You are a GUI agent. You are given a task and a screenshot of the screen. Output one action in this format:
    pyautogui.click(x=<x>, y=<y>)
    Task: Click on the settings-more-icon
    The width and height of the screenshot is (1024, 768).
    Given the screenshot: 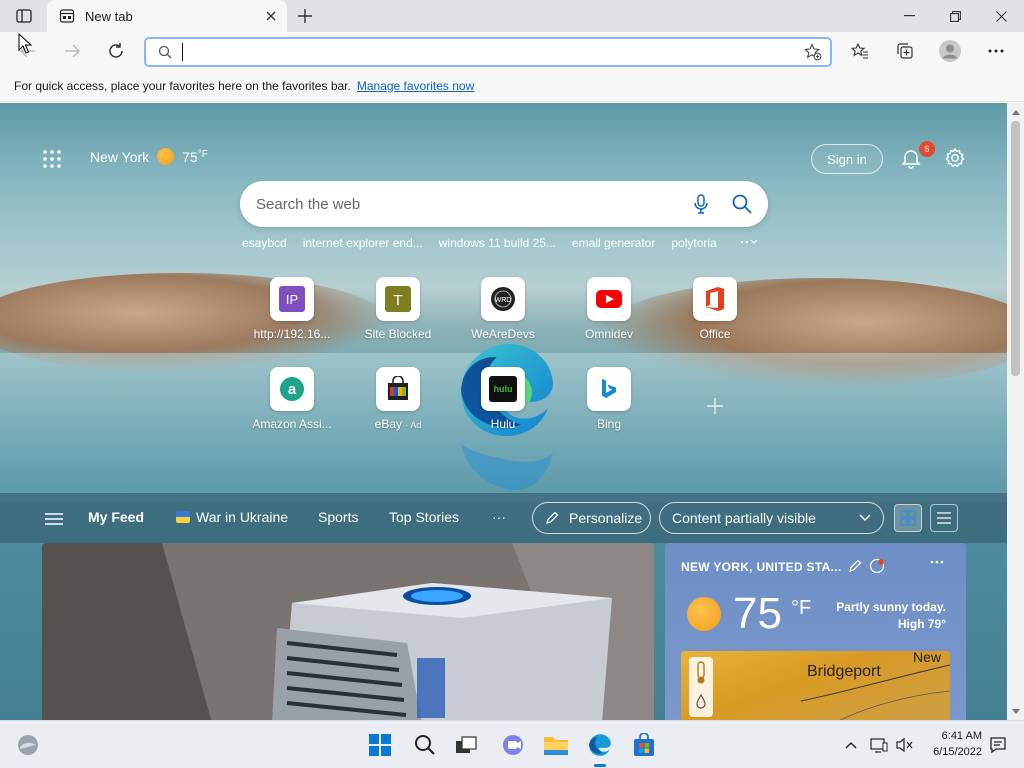 What is the action you would take?
    pyautogui.click(x=996, y=51)
    